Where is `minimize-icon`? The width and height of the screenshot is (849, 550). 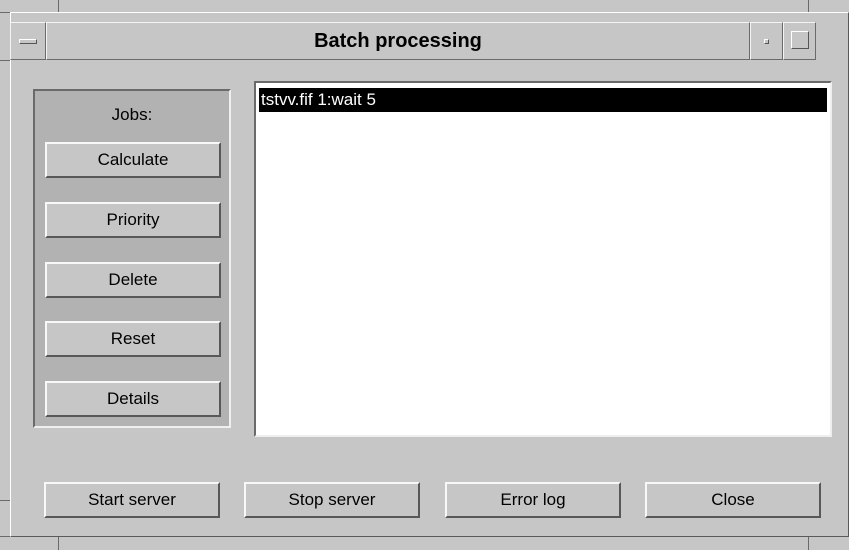 minimize-icon is located at coordinates (766, 41).